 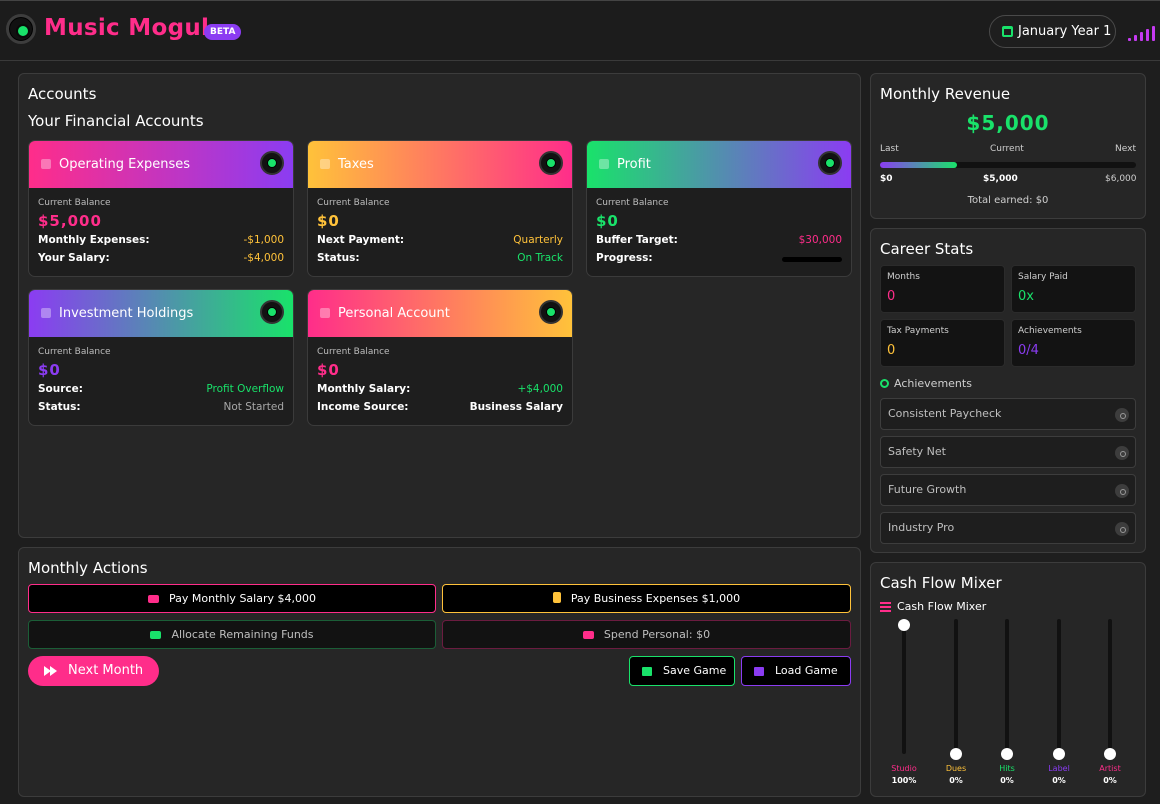 What do you see at coordinates (1008, 490) in the screenshot?
I see `achievement-item: Future Growth` at bounding box center [1008, 490].